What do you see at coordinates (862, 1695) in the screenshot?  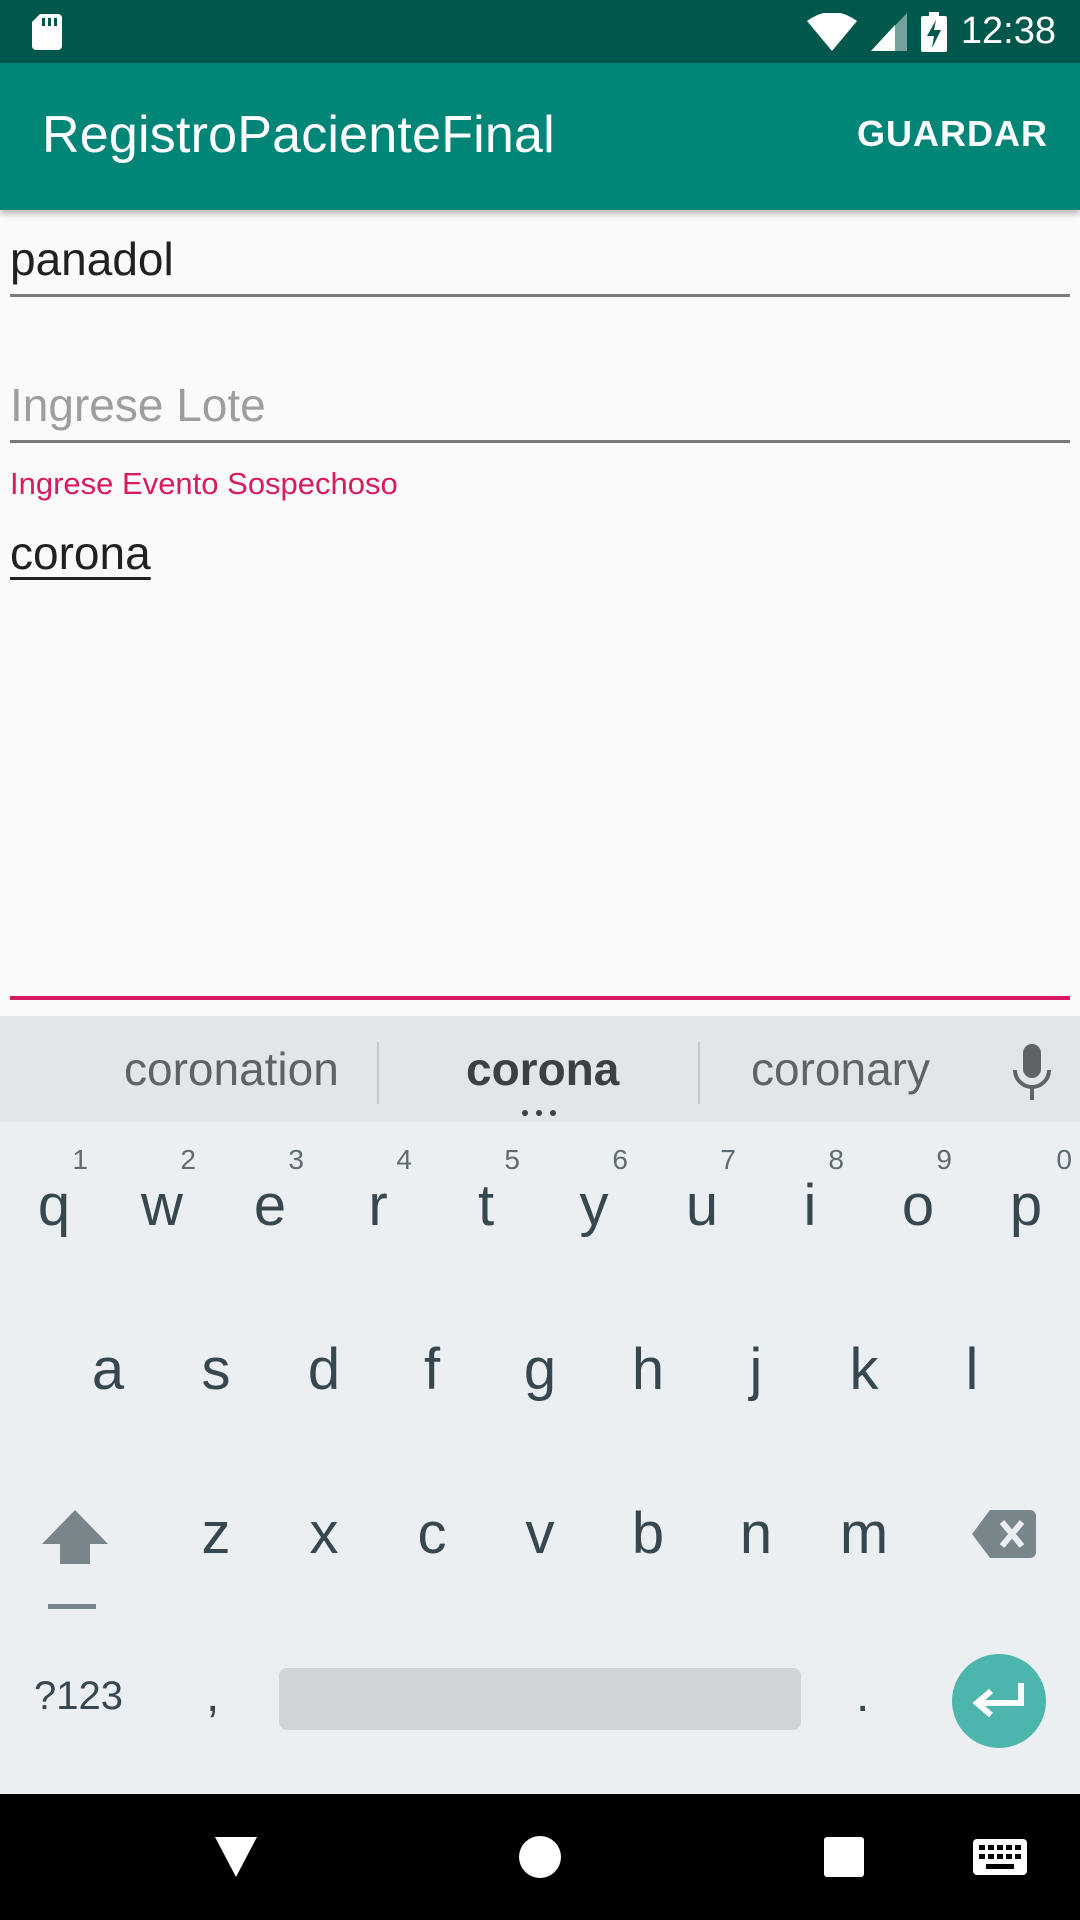 I see `period-key: .` at bounding box center [862, 1695].